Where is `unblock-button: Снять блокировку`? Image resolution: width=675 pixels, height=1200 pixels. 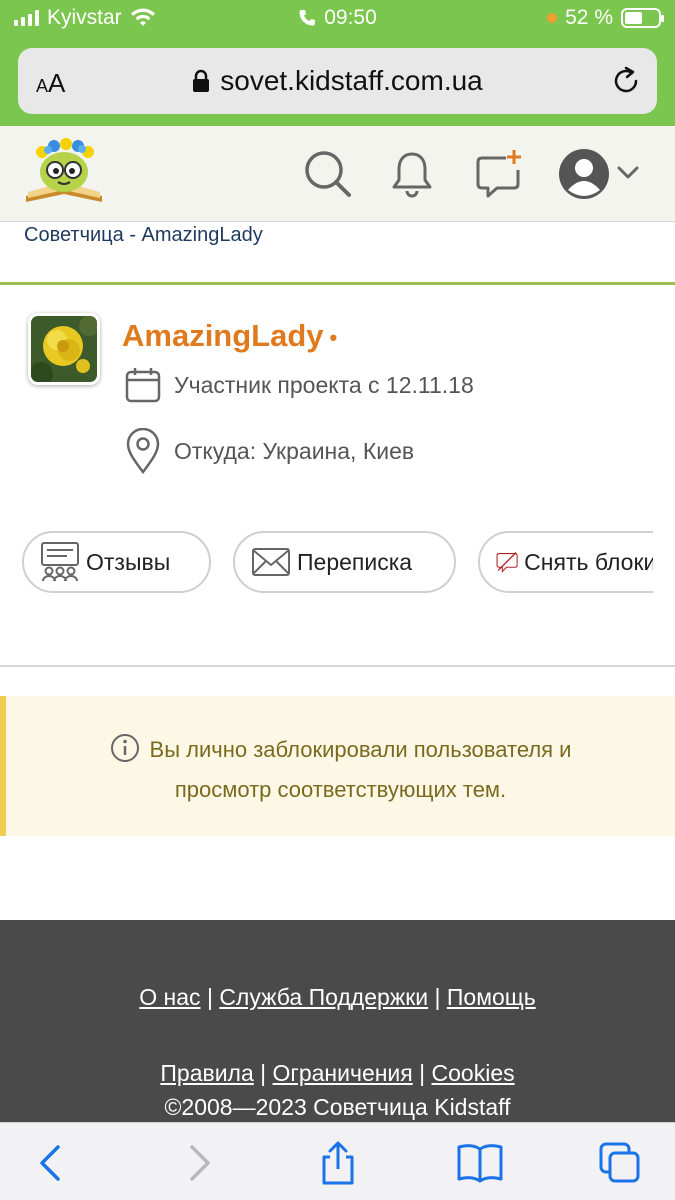
unblock-button: Снять блокировку is located at coordinates (565, 562).